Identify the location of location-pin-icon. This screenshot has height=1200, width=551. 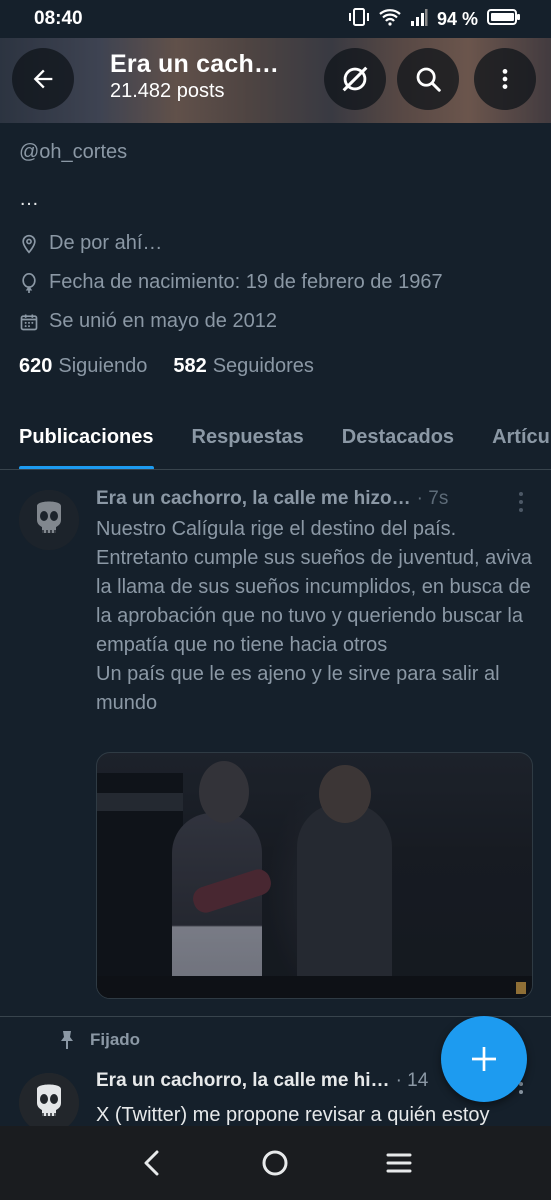
(29, 244).